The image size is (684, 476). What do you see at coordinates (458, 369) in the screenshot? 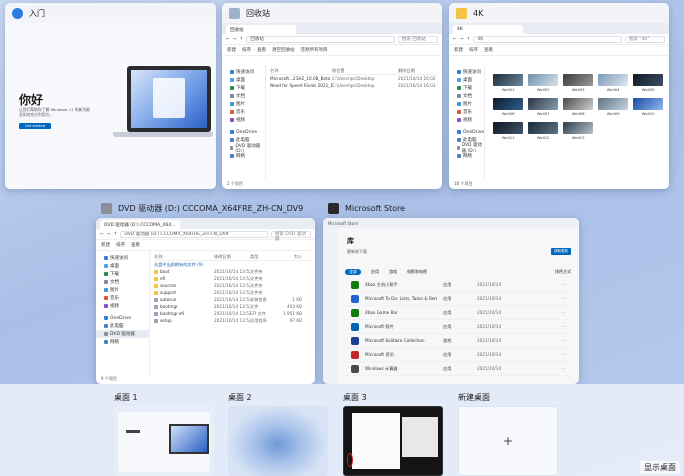
I see `list-item: Windows 计算器 应用 2021/10/14 ⋯` at bounding box center [458, 369].